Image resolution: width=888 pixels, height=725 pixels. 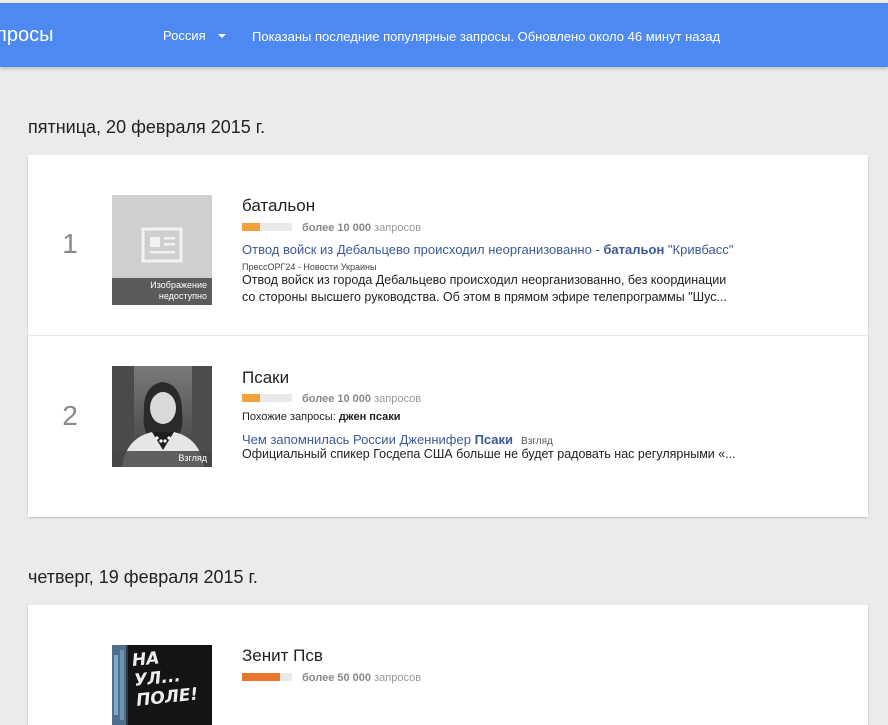 What do you see at coordinates (337, 678) in the screenshot?
I see `volume-count: более 50 000` at bounding box center [337, 678].